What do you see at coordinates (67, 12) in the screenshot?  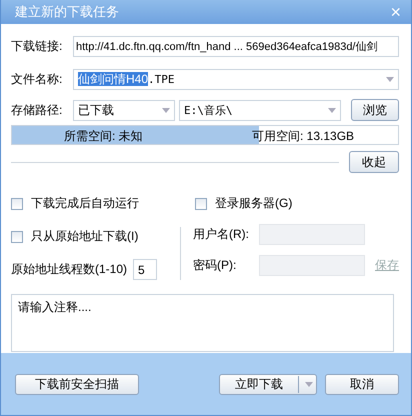 I see `window-title: 建立新的下载任务` at bounding box center [67, 12].